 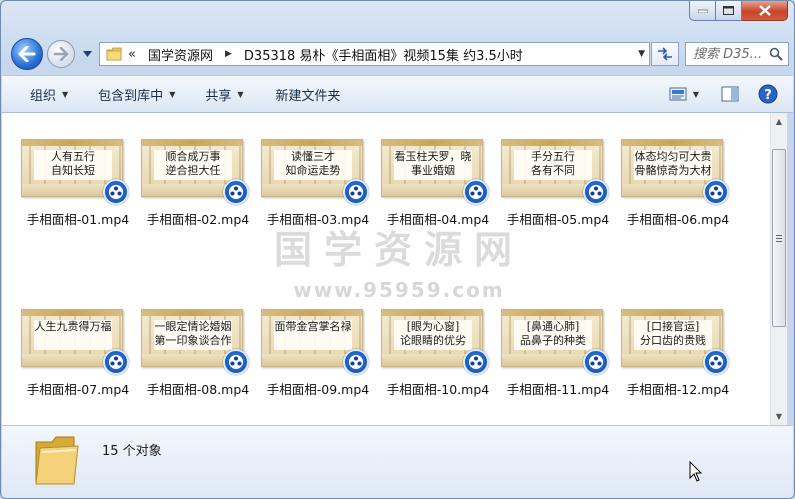 What do you see at coordinates (558, 219) in the screenshot?
I see `file-name: 手相面相-05.mp4` at bounding box center [558, 219].